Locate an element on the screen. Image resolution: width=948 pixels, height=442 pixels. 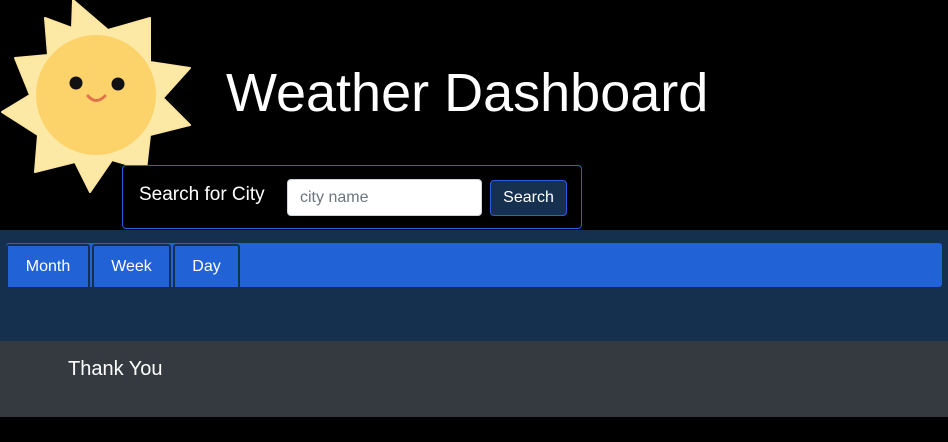
tab-month: Month is located at coordinates (48, 265).